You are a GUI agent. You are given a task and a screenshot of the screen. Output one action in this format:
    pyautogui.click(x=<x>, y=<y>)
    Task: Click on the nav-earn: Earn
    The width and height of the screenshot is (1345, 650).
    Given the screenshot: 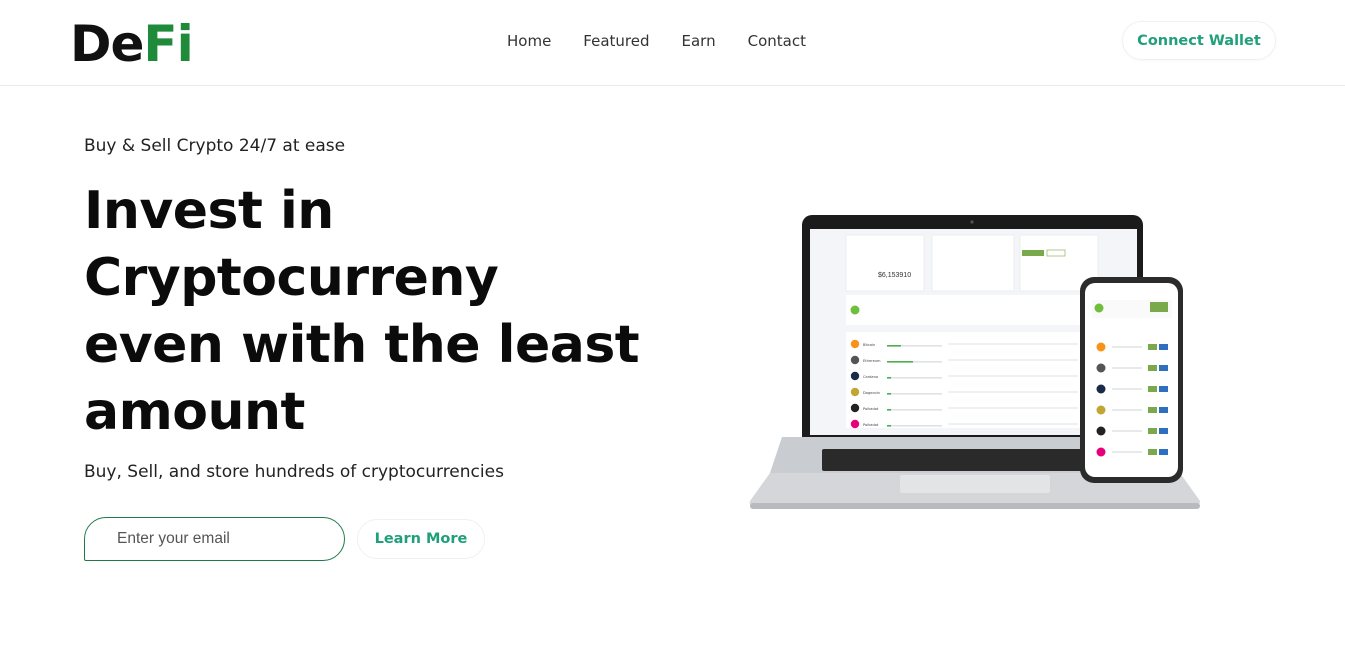 What is the action you would take?
    pyautogui.click(x=699, y=41)
    